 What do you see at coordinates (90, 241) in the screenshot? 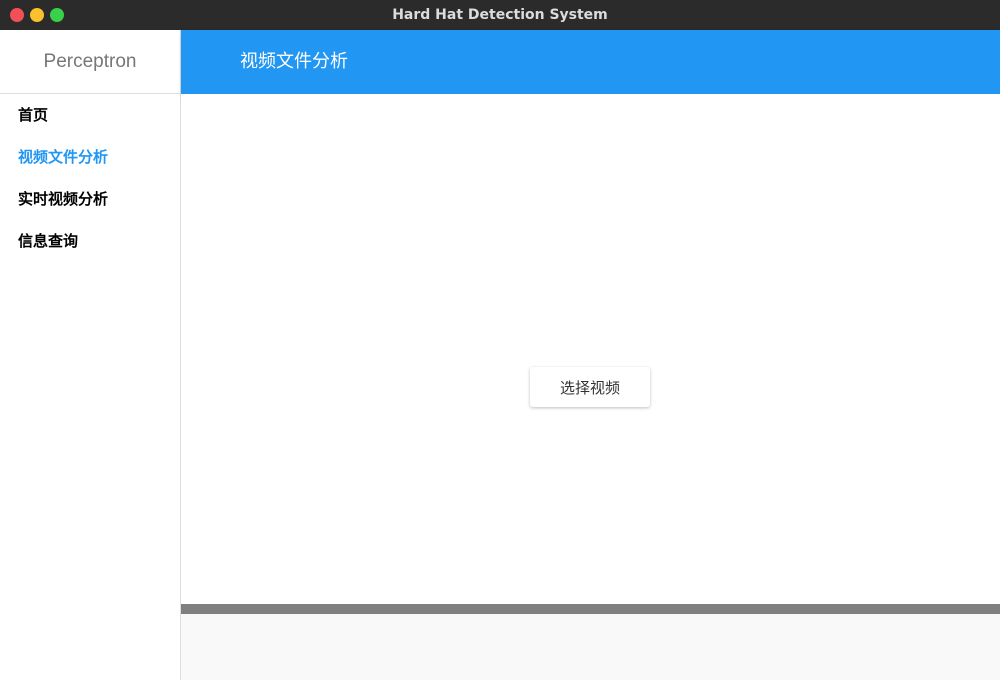
I see `sidebar-item-info-query: 信息查询` at bounding box center [90, 241].